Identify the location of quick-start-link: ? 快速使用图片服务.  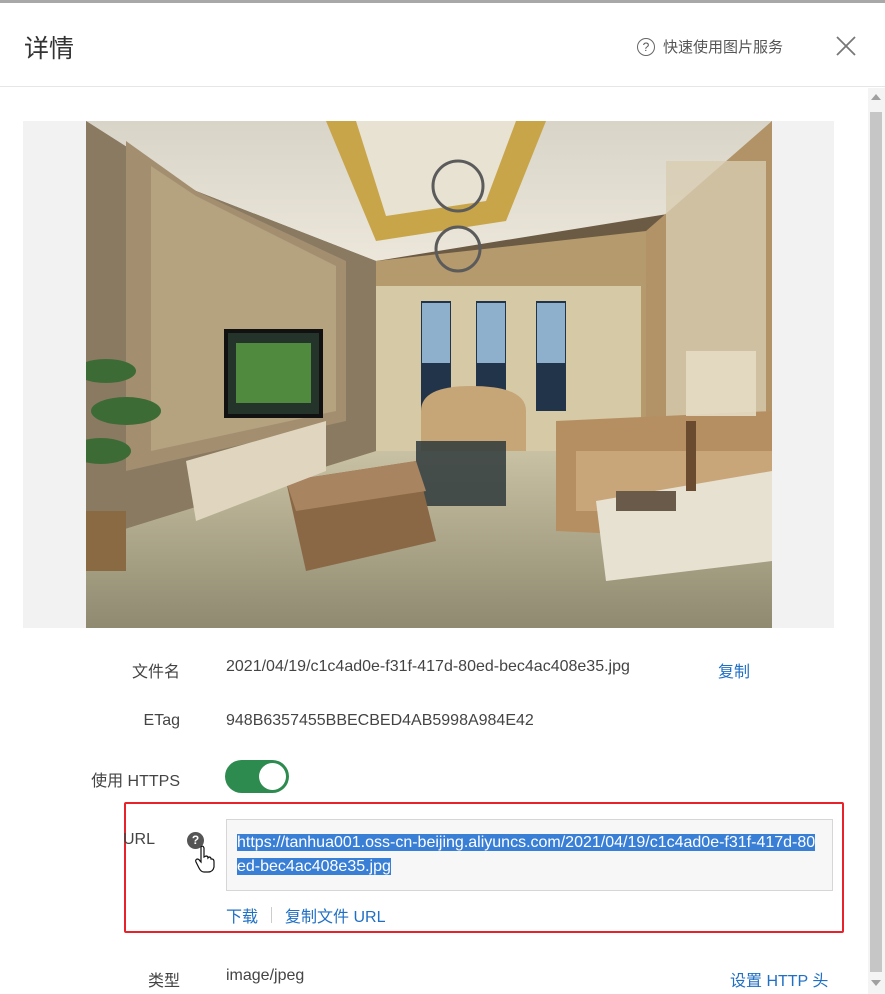
(710, 46).